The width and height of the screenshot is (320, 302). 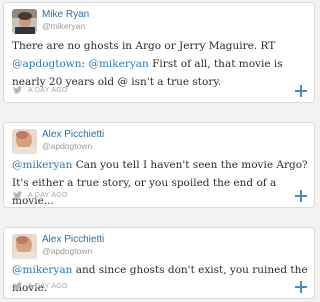 What do you see at coordinates (63, 26) in the screenshot?
I see `author-handle: @mikeryan` at bounding box center [63, 26].